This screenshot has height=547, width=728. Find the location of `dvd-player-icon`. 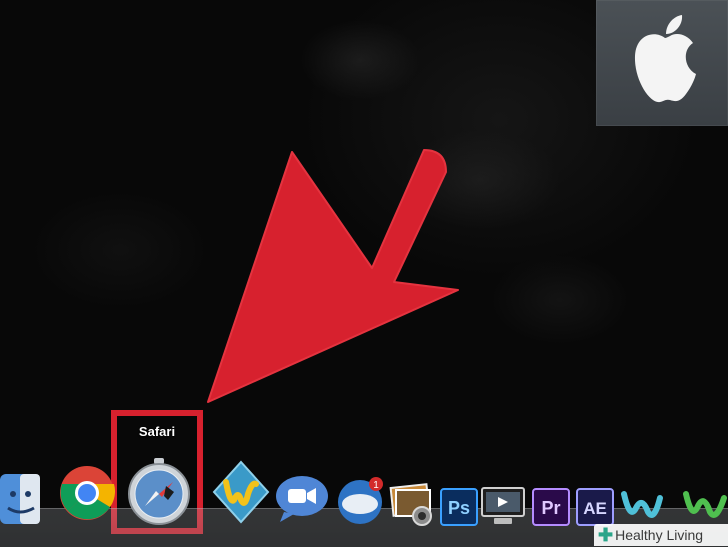

dvd-player-icon is located at coordinates (503, 505).